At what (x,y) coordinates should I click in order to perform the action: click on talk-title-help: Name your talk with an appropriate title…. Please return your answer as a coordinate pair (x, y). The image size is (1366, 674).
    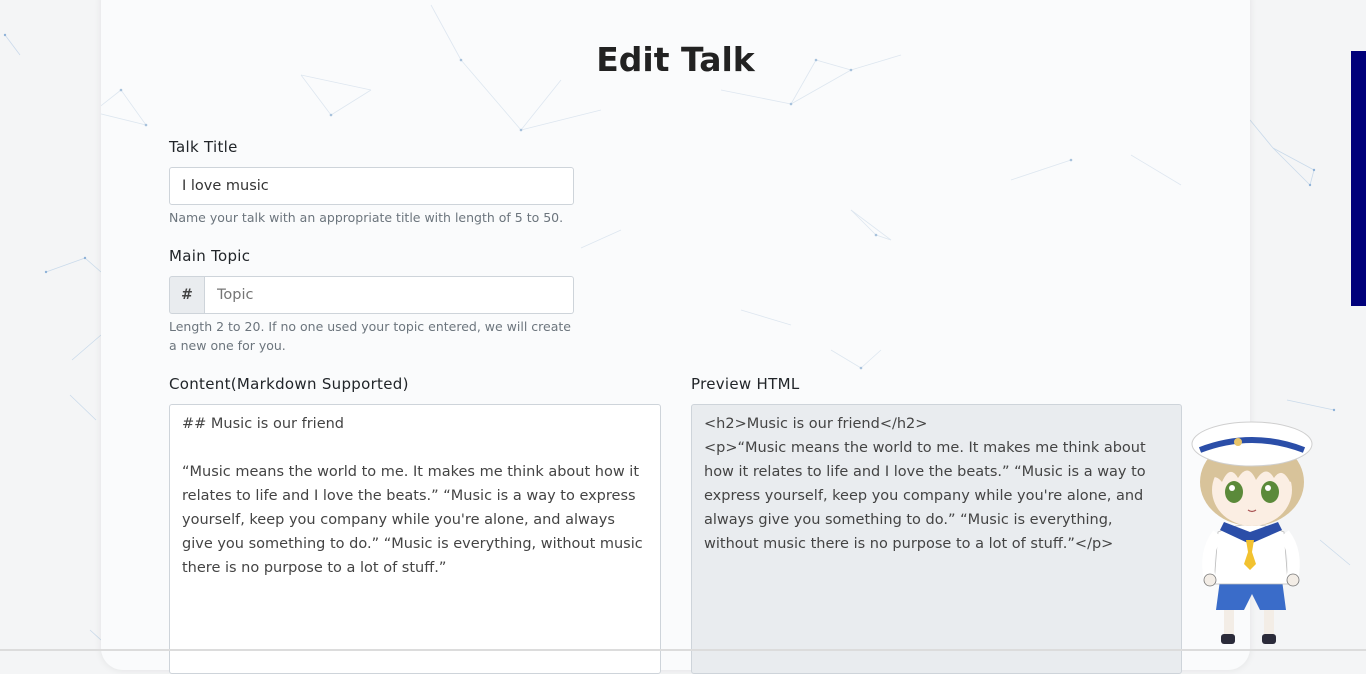
    Looking at the image, I should click on (366, 217).